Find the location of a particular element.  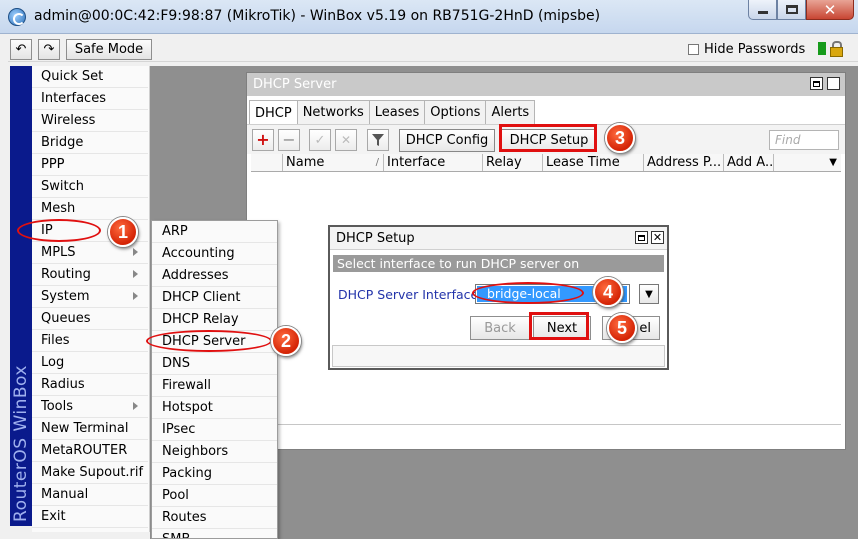

dhcp-server-status-bar: ms is located at coordinates (546, 435).